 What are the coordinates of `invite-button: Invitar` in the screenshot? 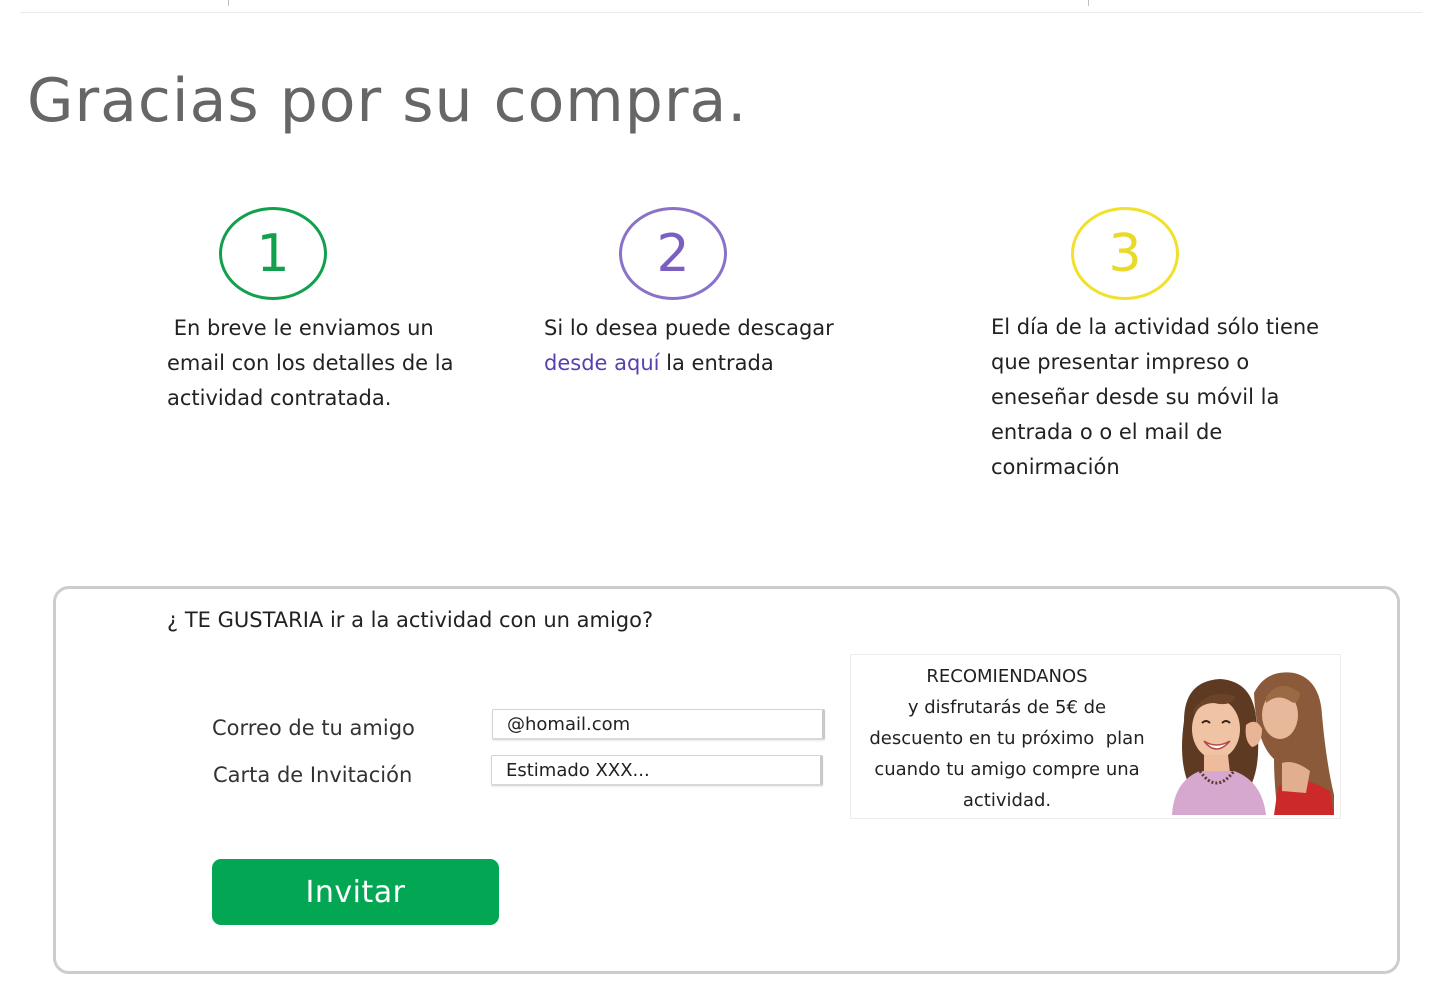 It's located at (355, 892).